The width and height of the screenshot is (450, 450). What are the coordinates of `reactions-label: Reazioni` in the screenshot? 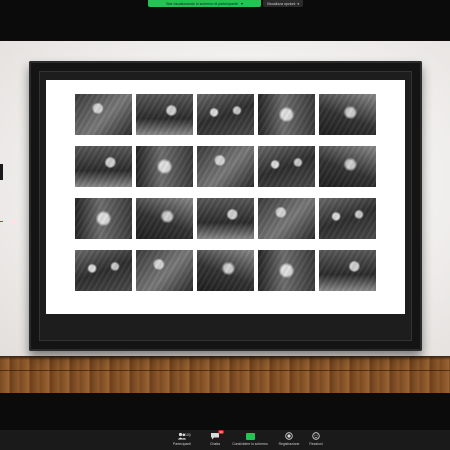 It's located at (316, 444).